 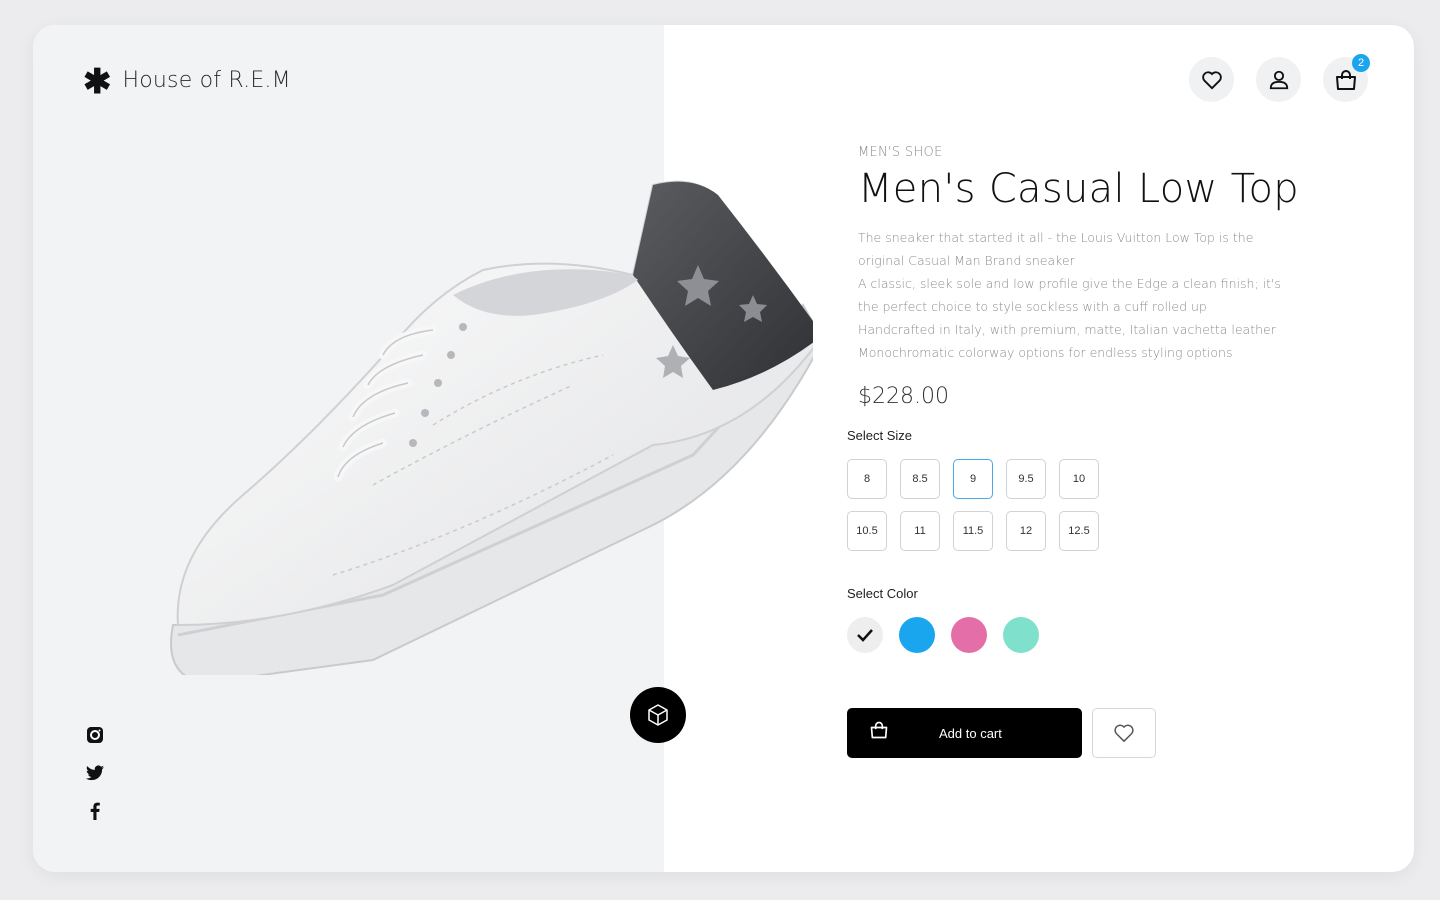 I want to click on cube-icon, so click(x=658, y=715).